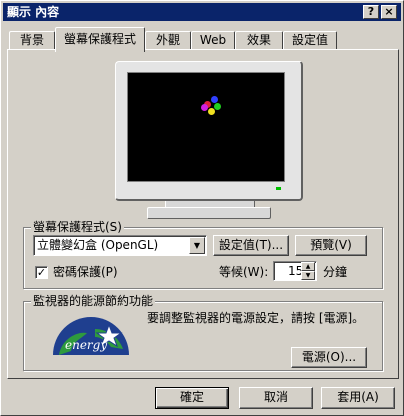 This screenshot has width=404, height=416. What do you see at coordinates (77, 227) in the screenshot?
I see `screensaver-group-title: 螢幕保護程式(S)` at bounding box center [77, 227].